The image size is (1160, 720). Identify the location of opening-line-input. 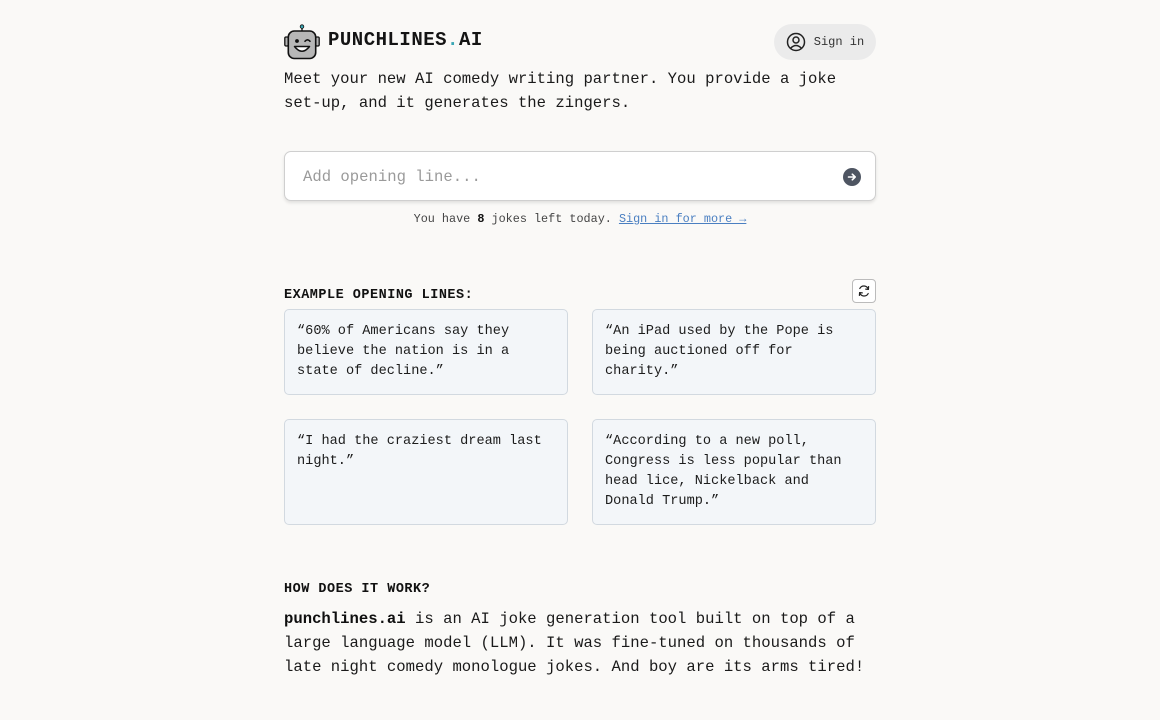
(568, 177).